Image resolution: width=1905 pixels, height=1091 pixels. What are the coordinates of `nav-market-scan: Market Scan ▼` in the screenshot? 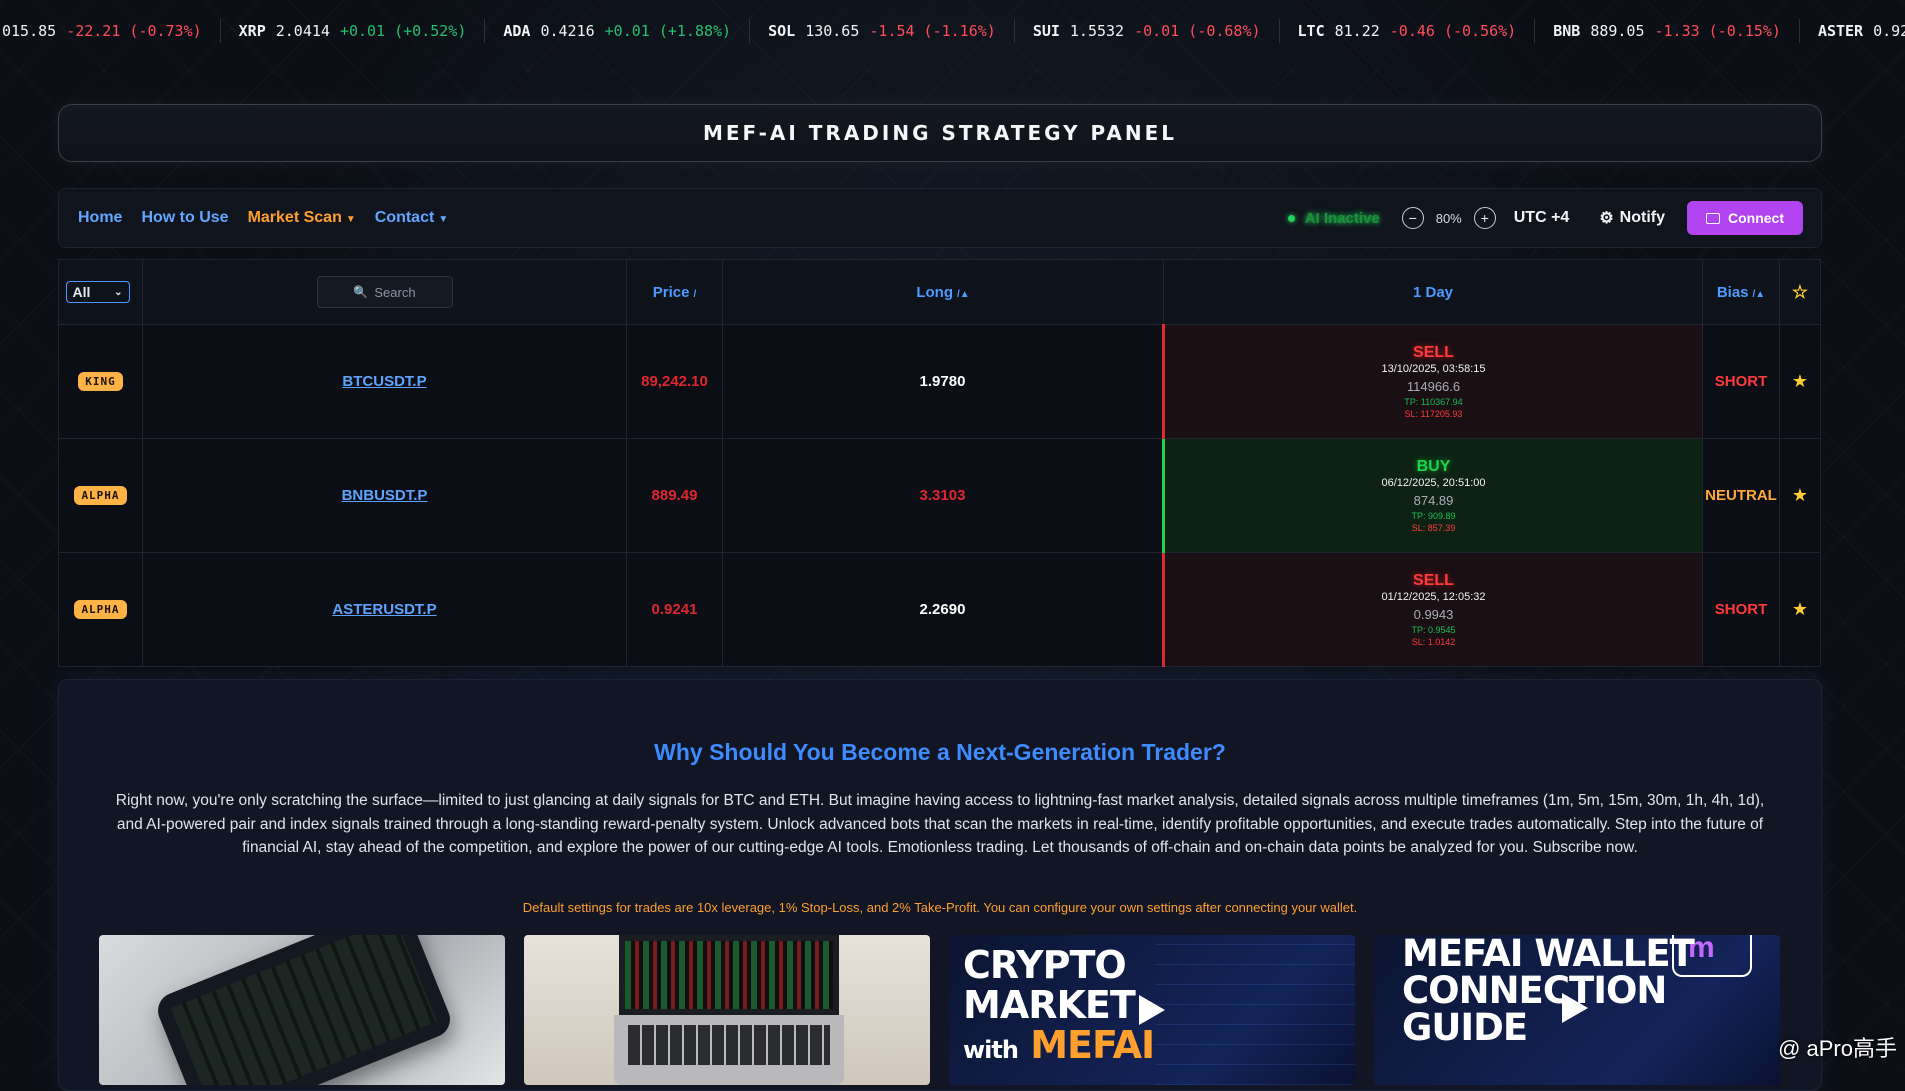 It's located at (302, 218).